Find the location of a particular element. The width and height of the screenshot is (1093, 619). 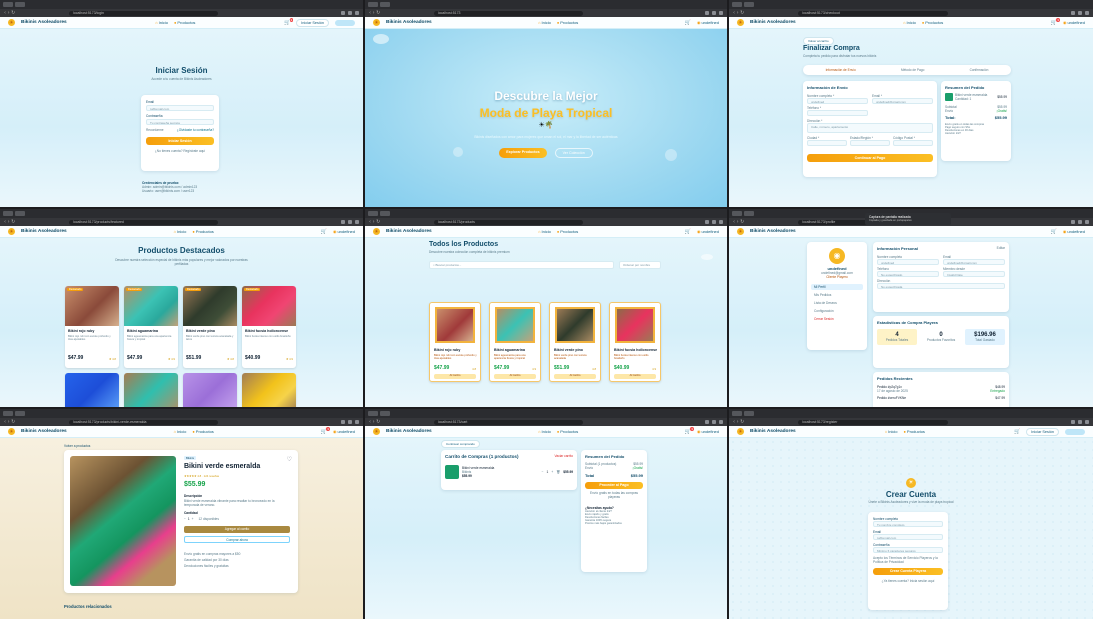

email-field: undefined@gmail.com is located at coordinates (902, 101).